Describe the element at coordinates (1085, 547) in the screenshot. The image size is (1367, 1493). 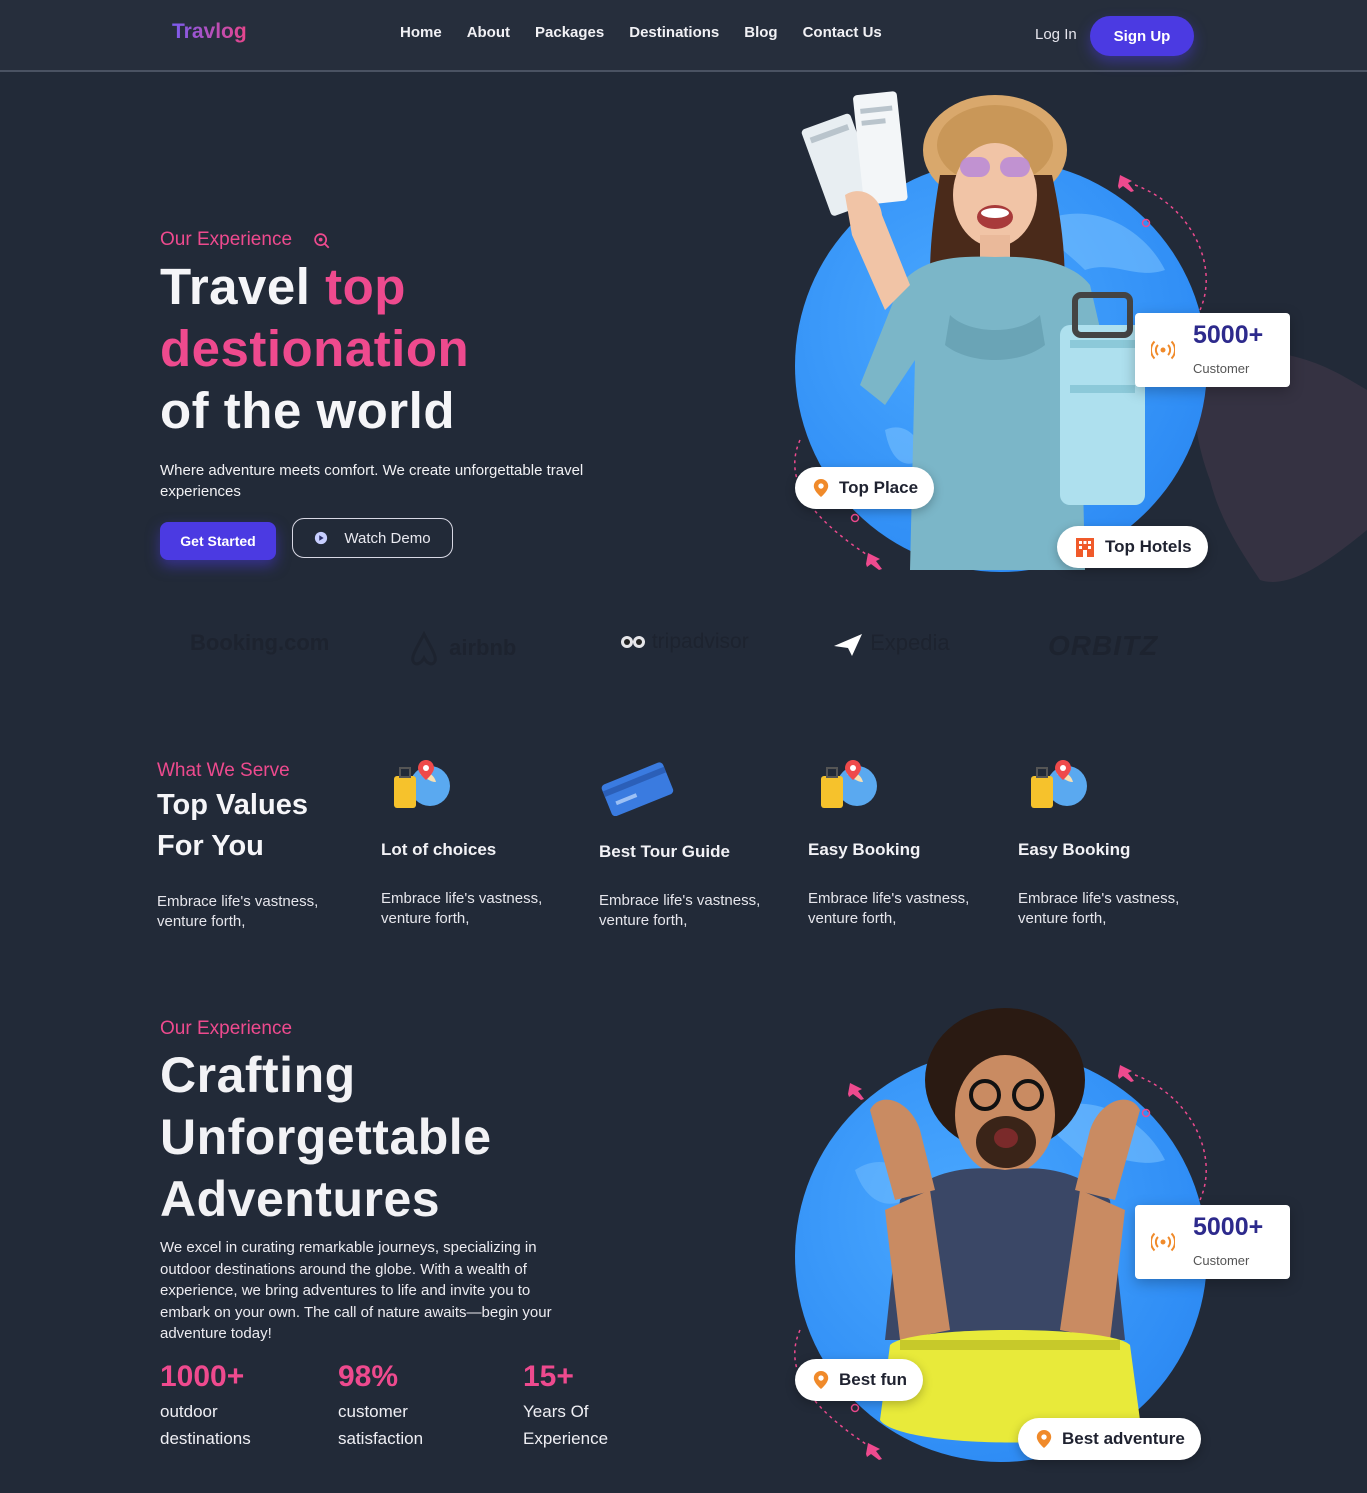
I see `hotel-icon` at that location.